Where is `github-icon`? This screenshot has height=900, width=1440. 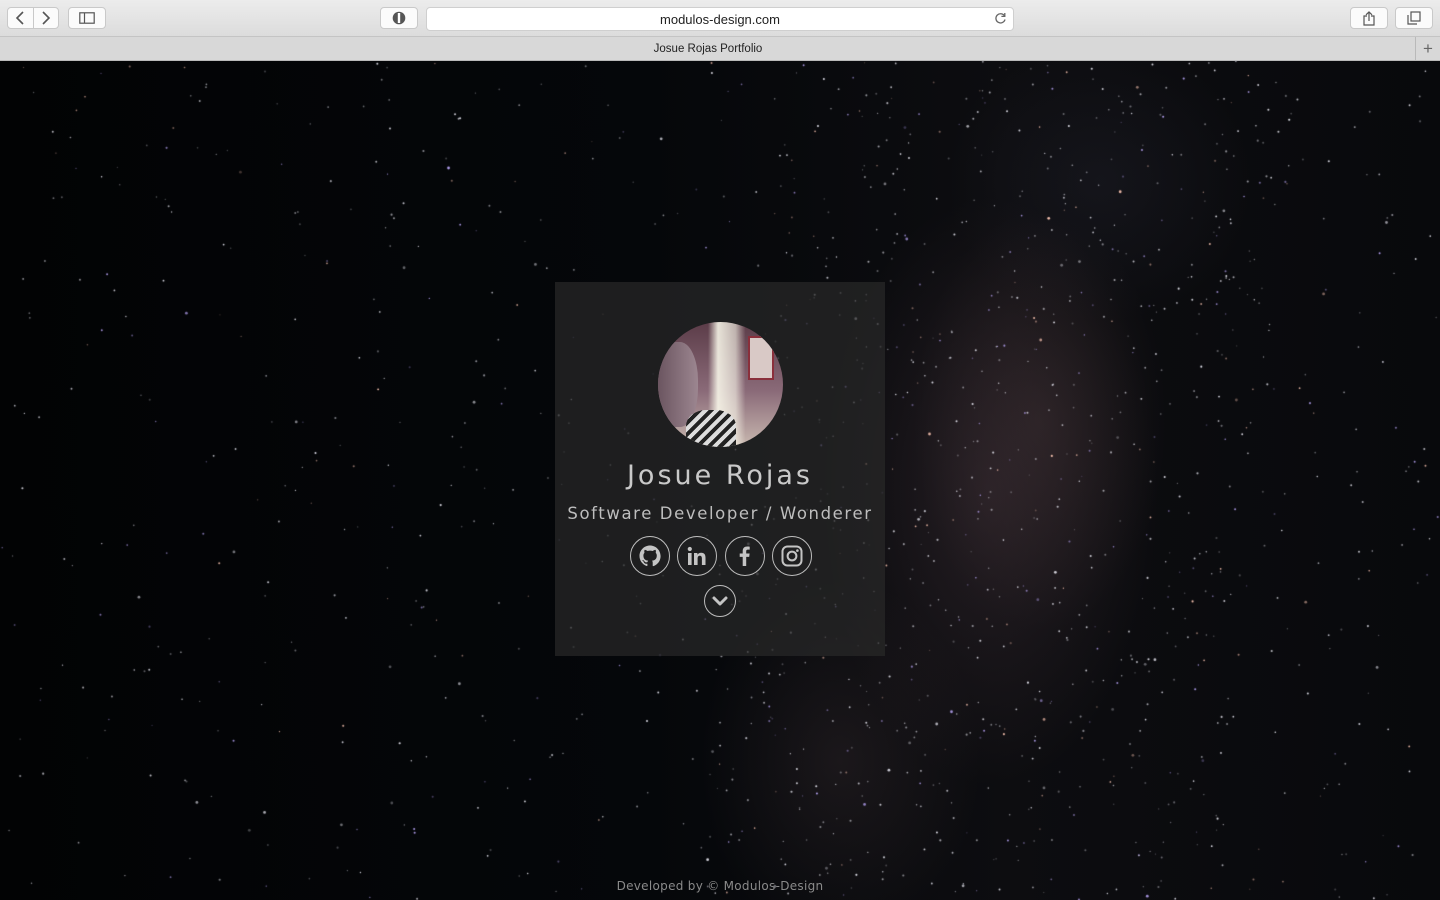
github-icon is located at coordinates (650, 556).